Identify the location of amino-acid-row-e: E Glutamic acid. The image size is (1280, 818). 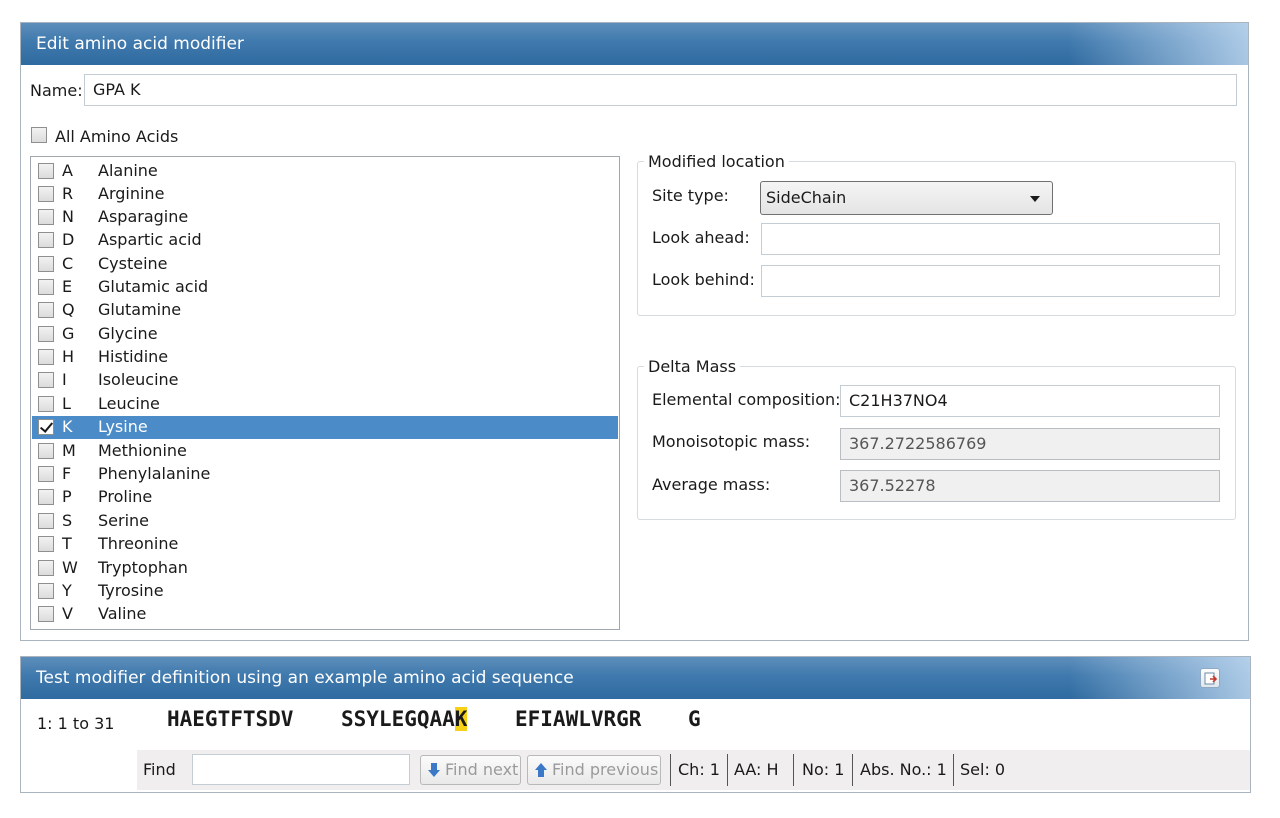
(325, 287).